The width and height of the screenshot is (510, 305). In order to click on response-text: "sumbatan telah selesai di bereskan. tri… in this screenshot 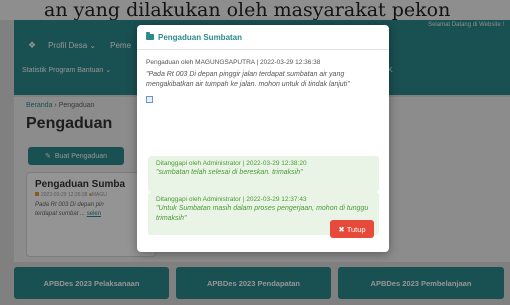, I will do `click(229, 172)`.